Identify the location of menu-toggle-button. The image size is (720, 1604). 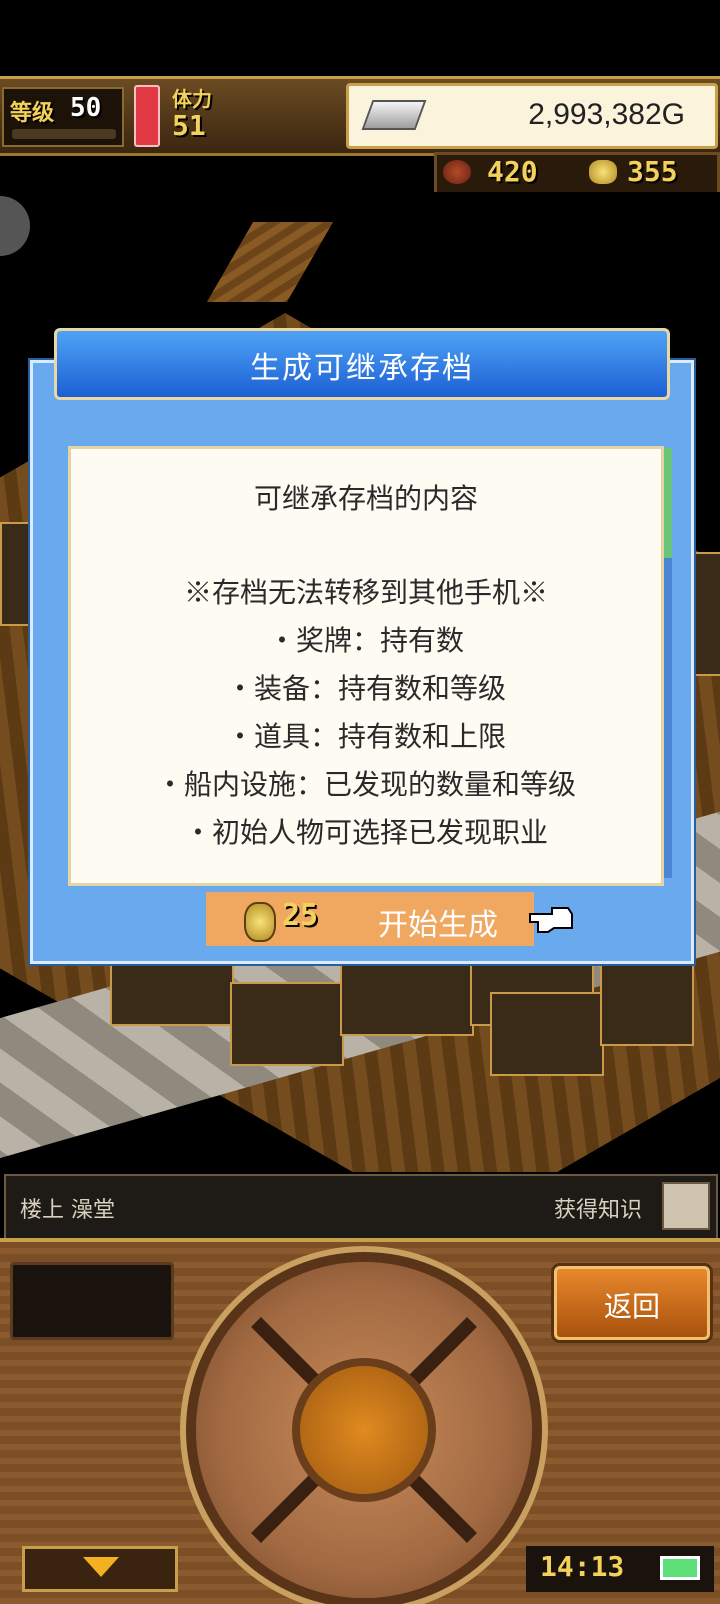
(100, 1569).